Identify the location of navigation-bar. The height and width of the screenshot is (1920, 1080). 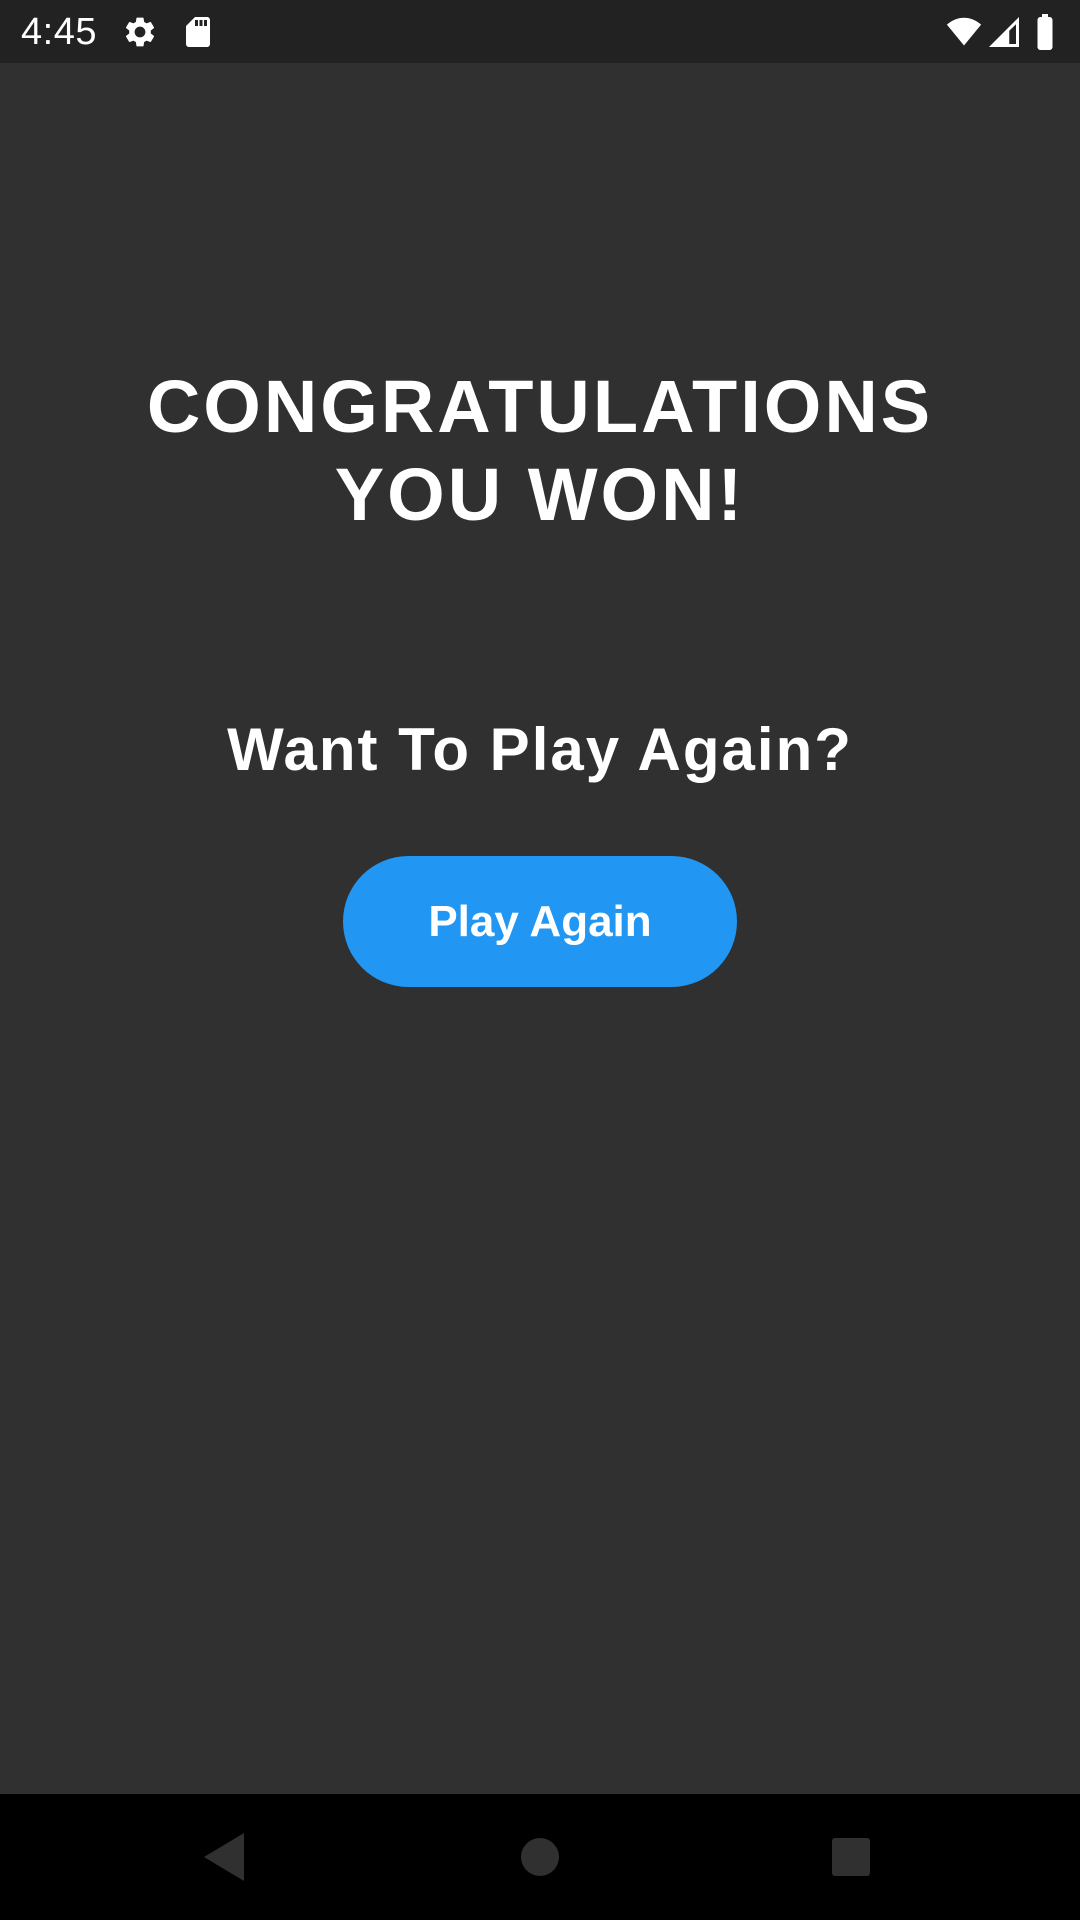
(540, 1857).